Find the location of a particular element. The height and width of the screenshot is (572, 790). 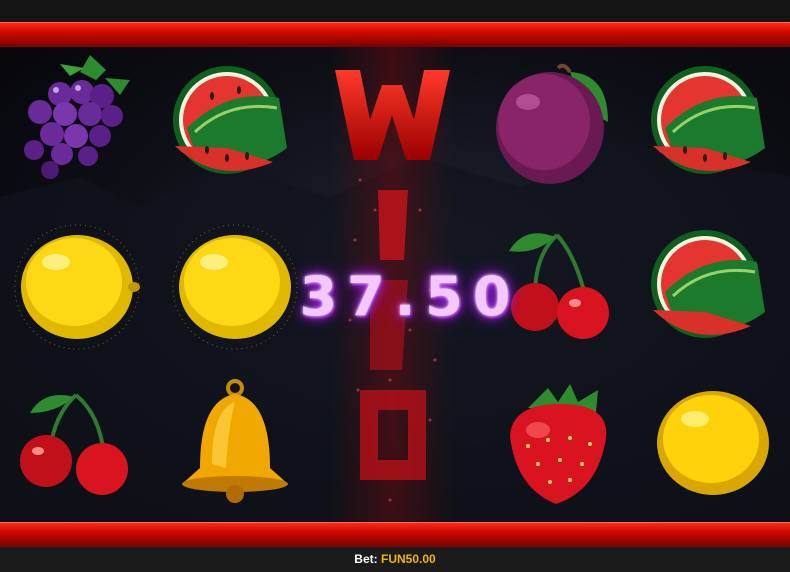

bet-value: FUN50.00 is located at coordinates (408, 559).